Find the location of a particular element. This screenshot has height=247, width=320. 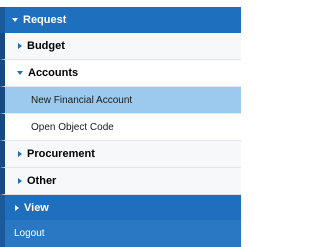

menu-item-other: Other is located at coordinates (120, 181).